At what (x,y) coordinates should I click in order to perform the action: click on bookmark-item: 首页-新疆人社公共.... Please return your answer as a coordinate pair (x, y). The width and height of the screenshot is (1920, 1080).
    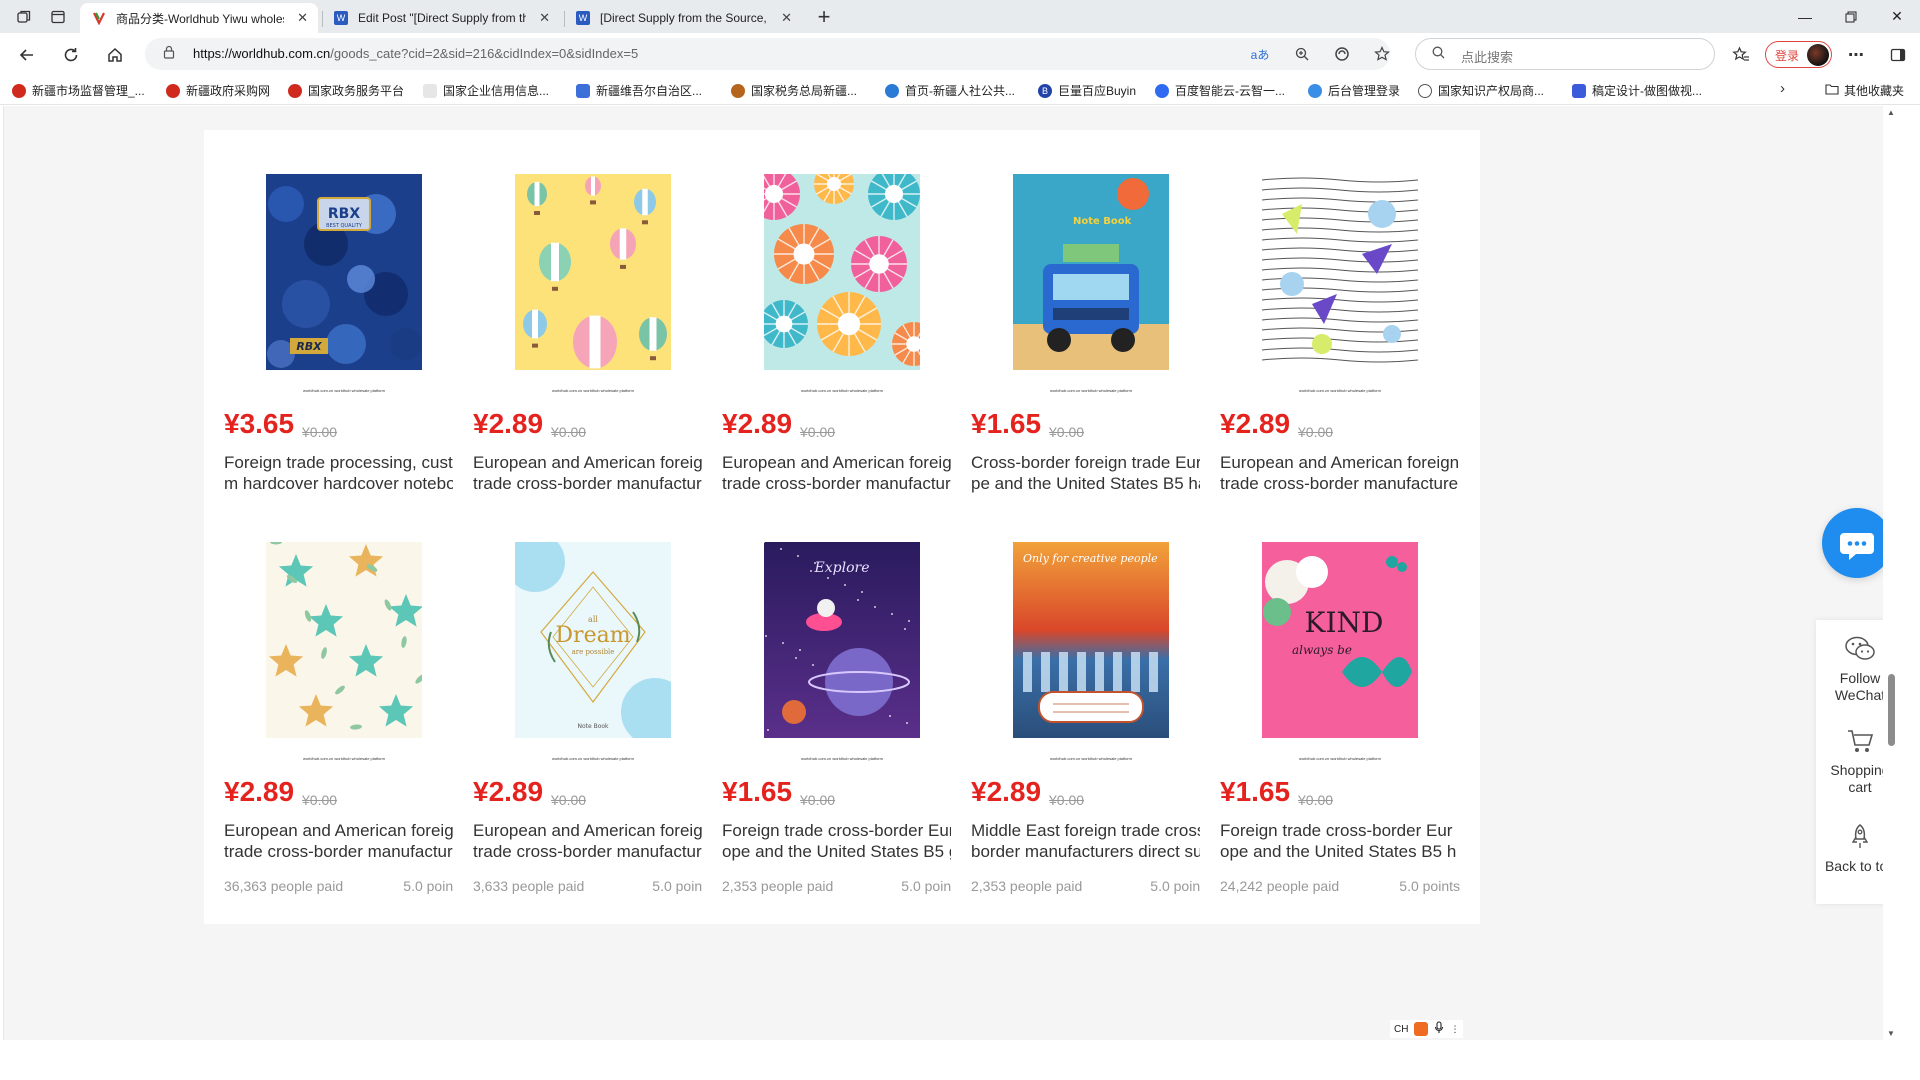
    Looking at the image, I should click on (950, 90).